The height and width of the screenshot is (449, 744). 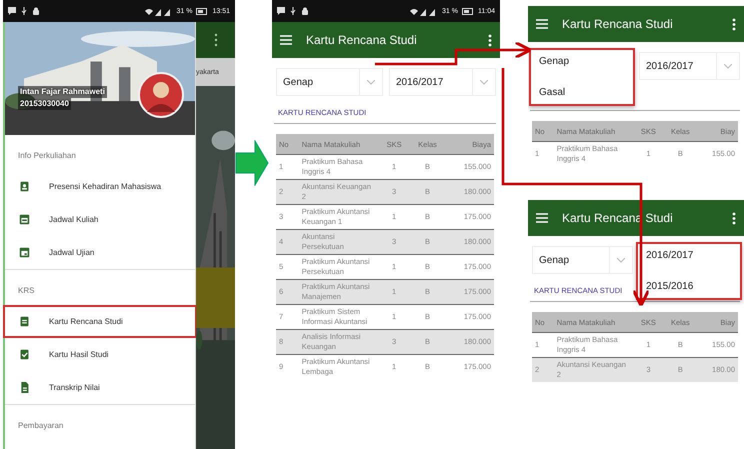 What do you see at coordinates (582, 92) in the screenshot?
I see `dropdown-option: Gasal` at bounding box center [582, 92].